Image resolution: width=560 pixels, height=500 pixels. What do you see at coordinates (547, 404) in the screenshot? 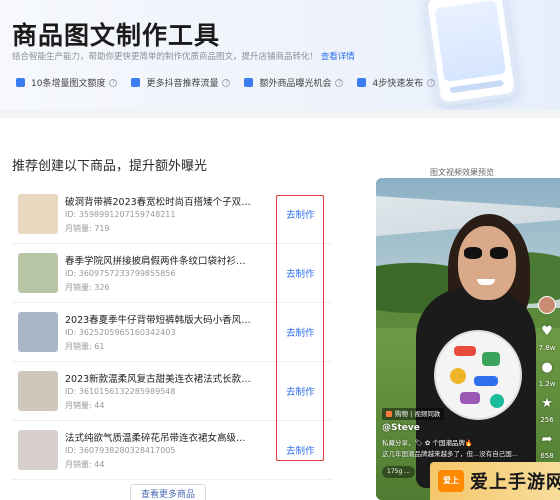
I see `star-icon: ★` at bounding box center [547, 404].